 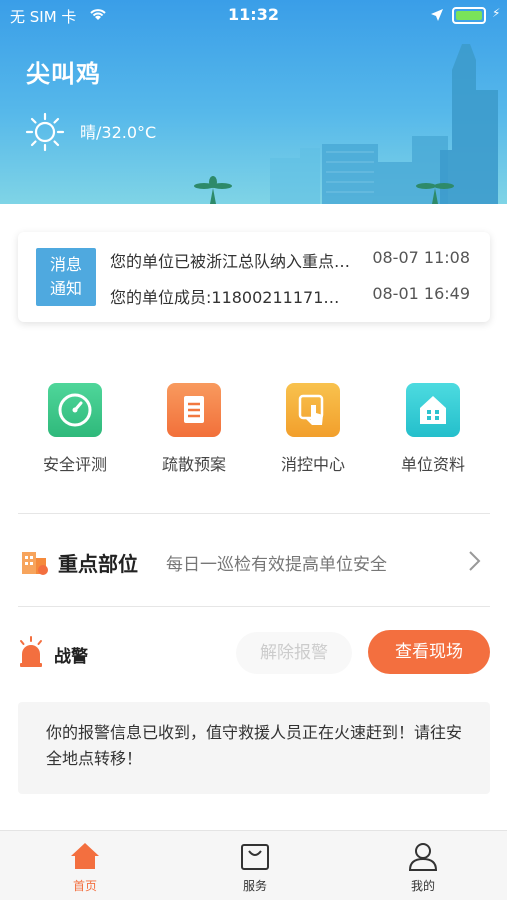 I want to click on tab-home: 首页, so click(x=85, y=867).